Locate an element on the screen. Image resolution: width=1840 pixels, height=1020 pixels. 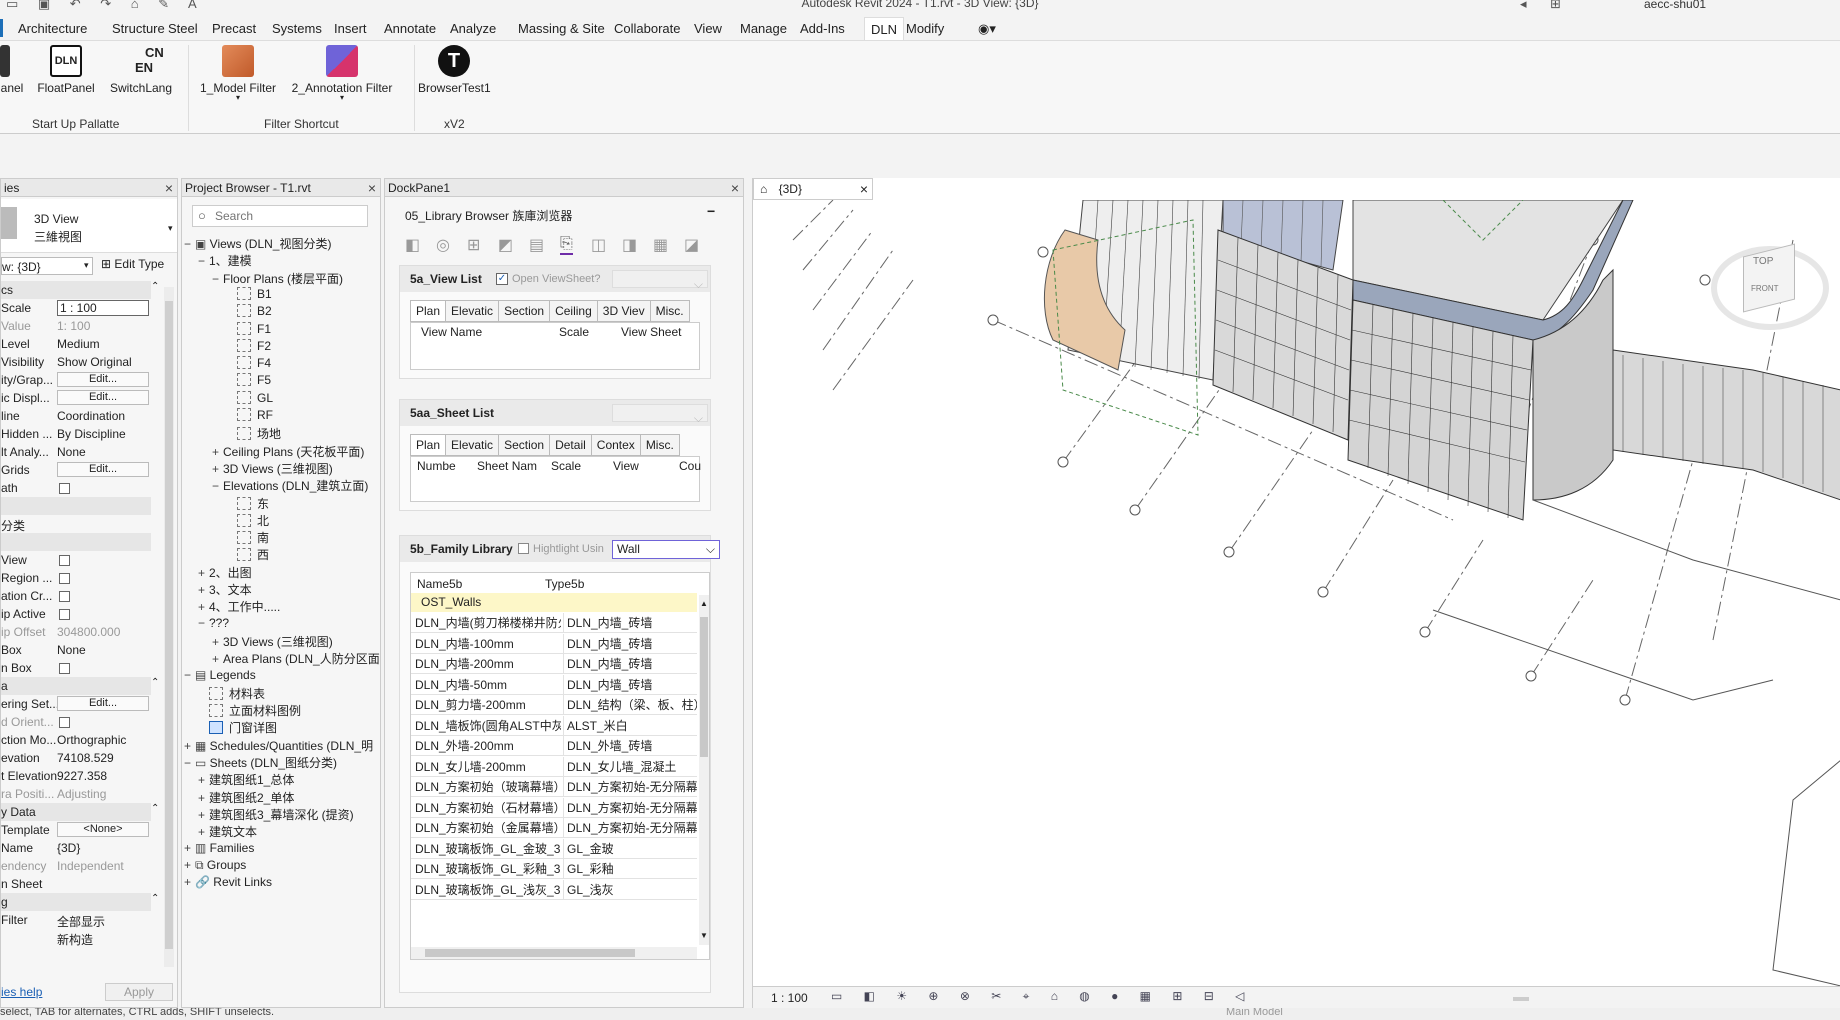
ribbon-tab-add-ins: Add-Ins is located at coordinates (822, 28).